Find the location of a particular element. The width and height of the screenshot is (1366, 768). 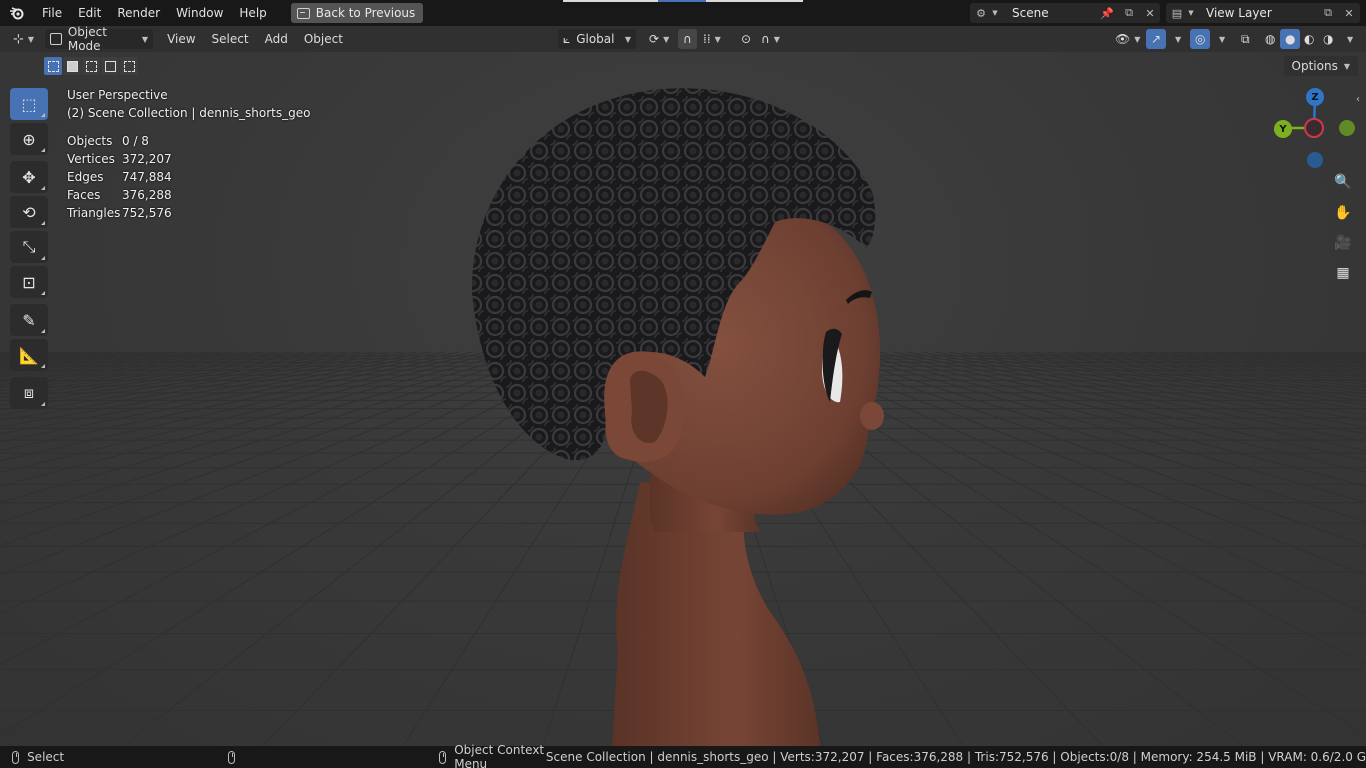

visibility-button: 👁 ▼ is located at coordinates (1127, 39).